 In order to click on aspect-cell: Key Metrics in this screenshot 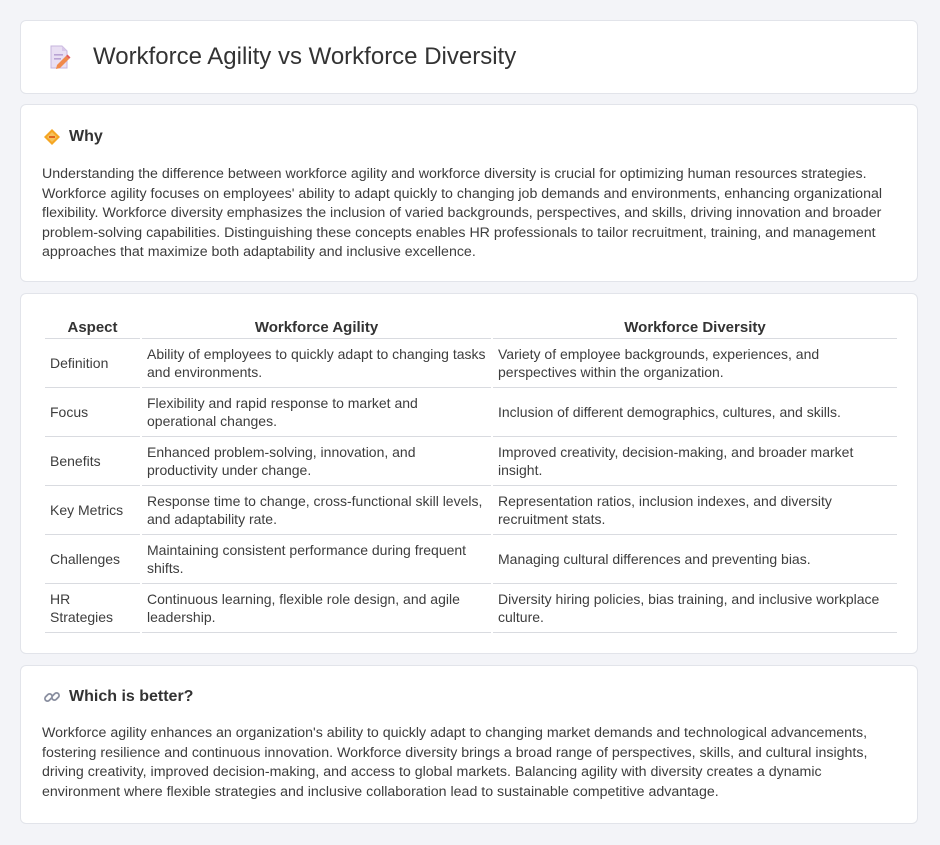, I will do `click(92, 510)`.